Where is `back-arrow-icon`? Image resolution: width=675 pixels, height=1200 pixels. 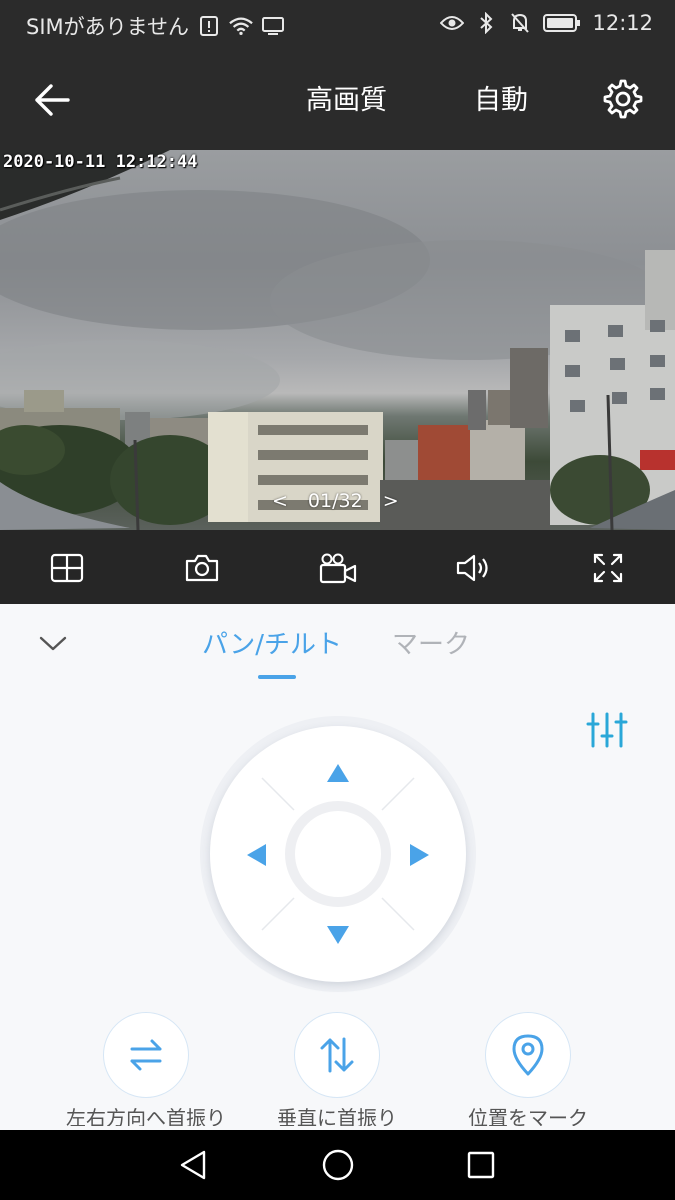 back-arrow-icon is located at coordinates (52, 100).